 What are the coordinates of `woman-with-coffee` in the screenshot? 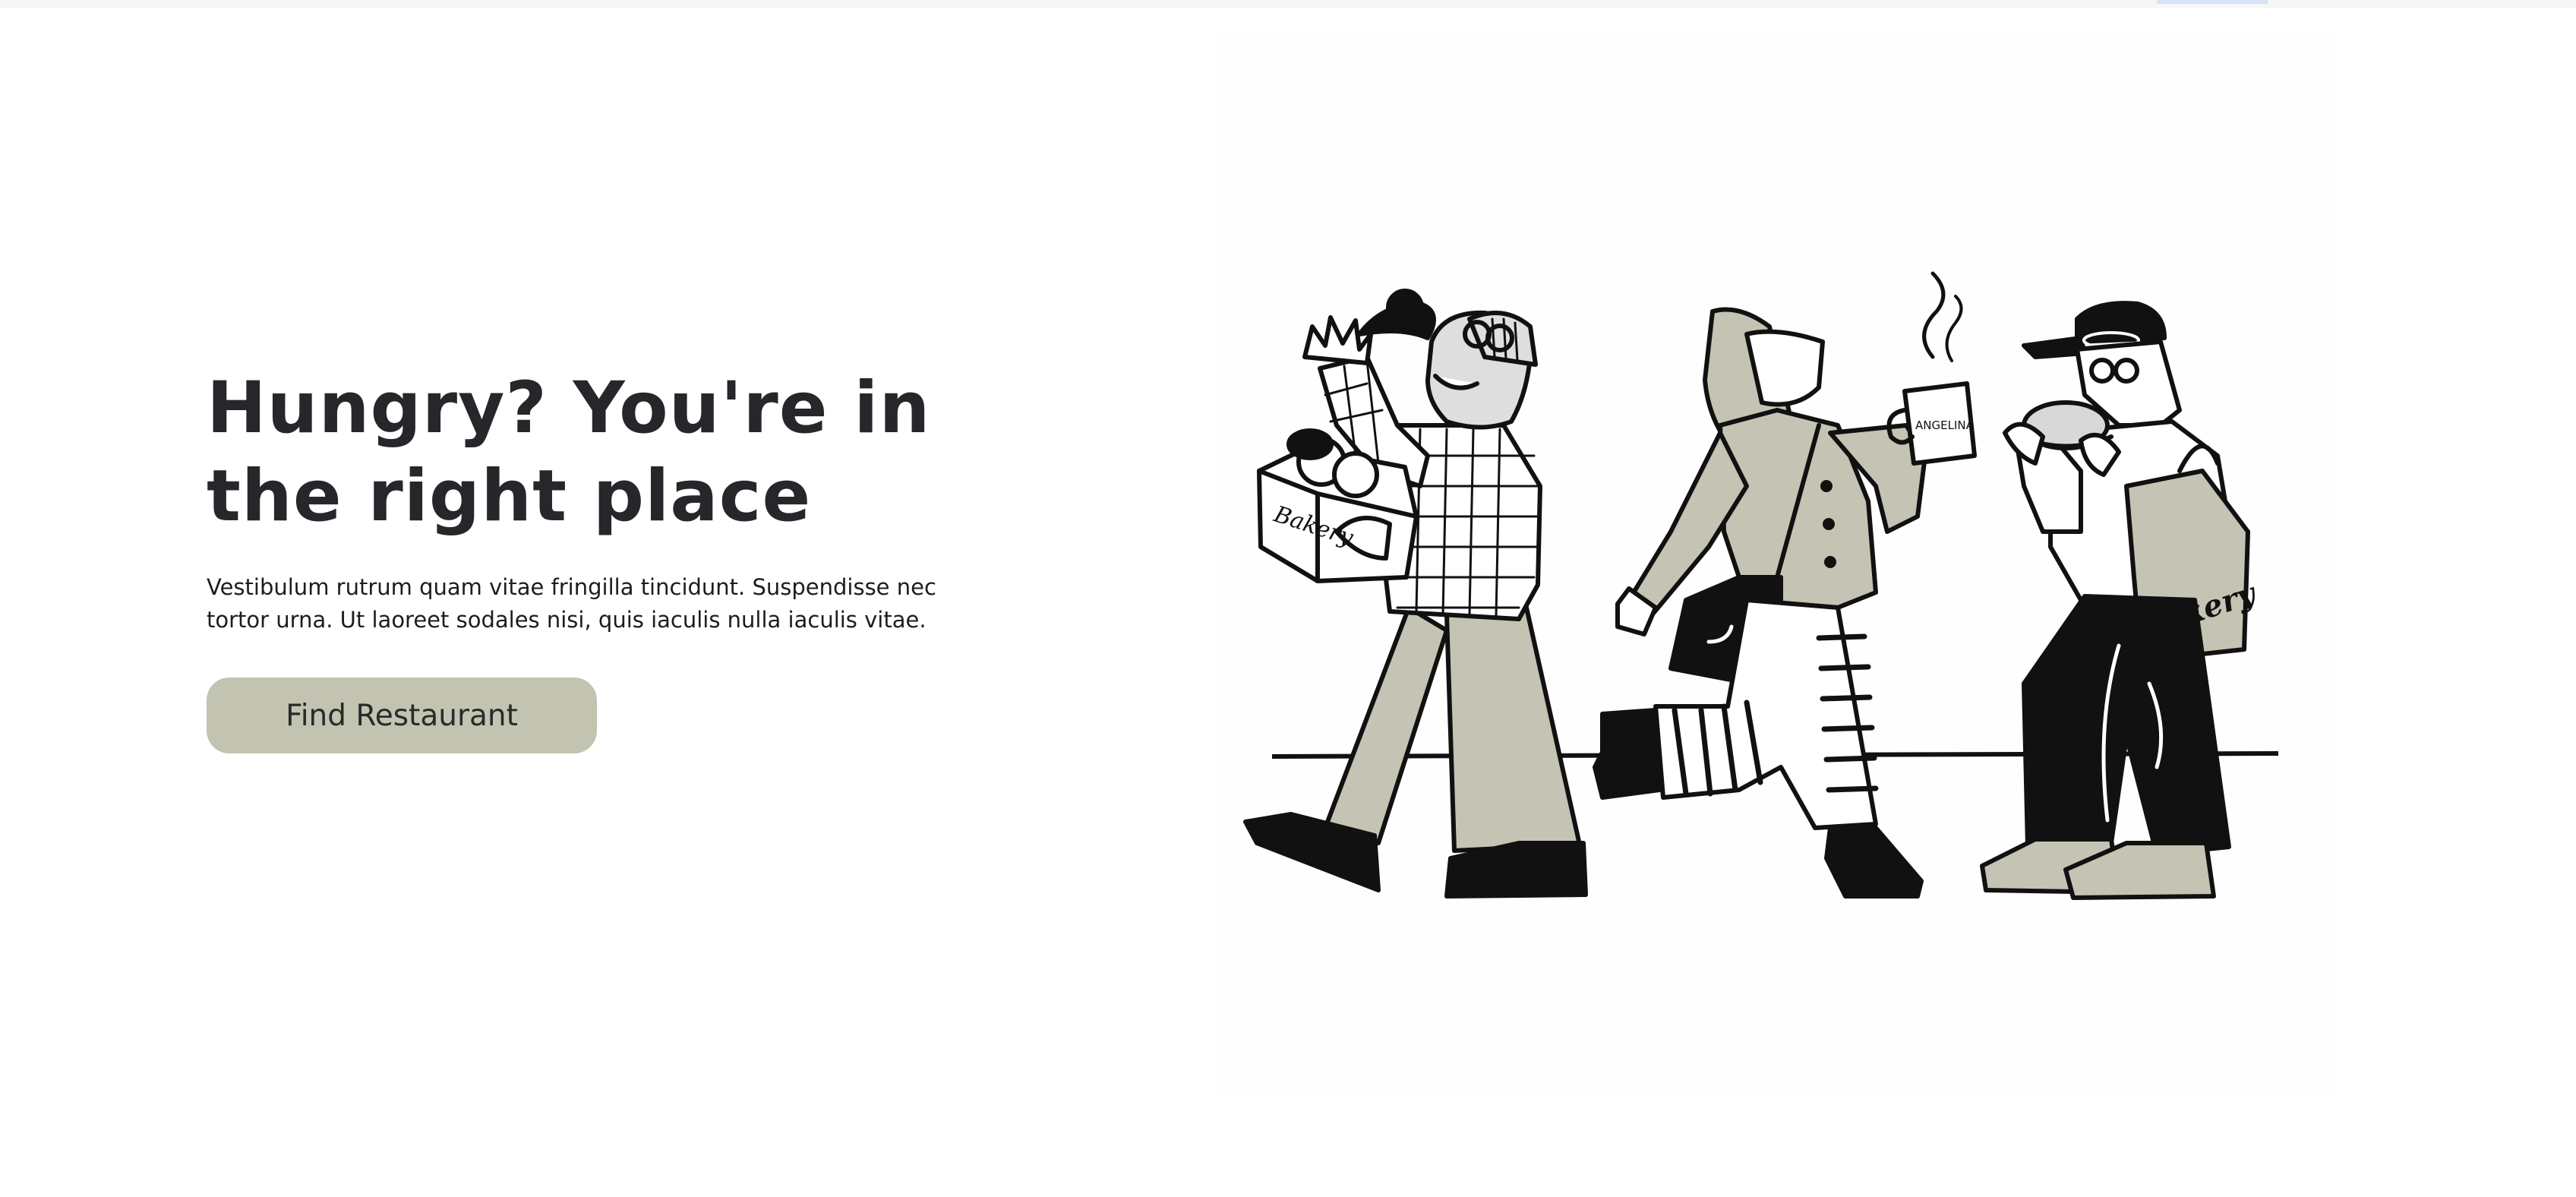 It's located at (1785, 585).